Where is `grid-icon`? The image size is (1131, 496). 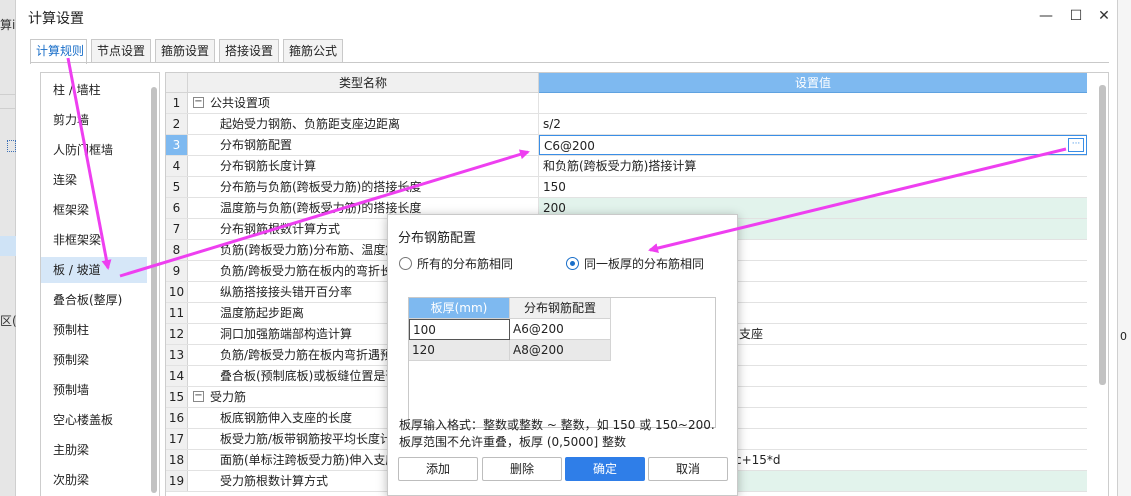
grid-icon is located at coordinates (11, 146).